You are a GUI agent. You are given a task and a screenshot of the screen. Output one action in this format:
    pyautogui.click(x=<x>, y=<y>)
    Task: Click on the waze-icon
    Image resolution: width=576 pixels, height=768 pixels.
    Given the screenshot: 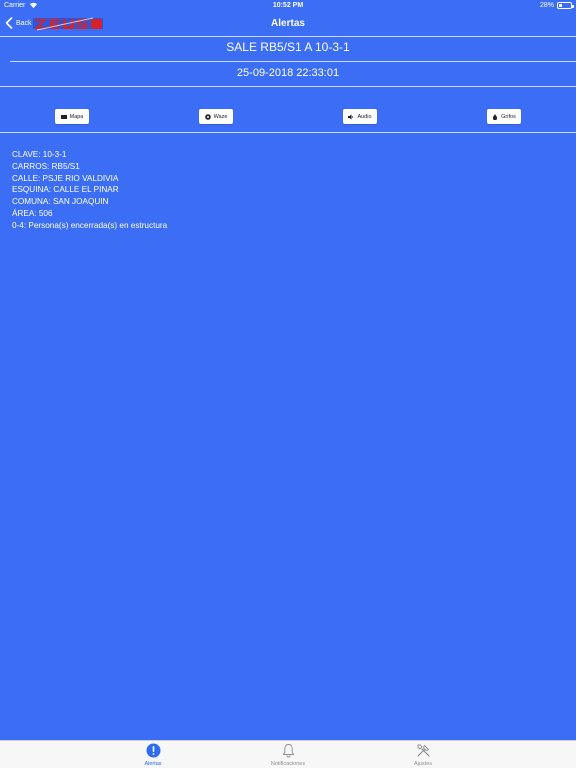 What is the action you would take?
    pyautogui.click(x=207, y=116)
    